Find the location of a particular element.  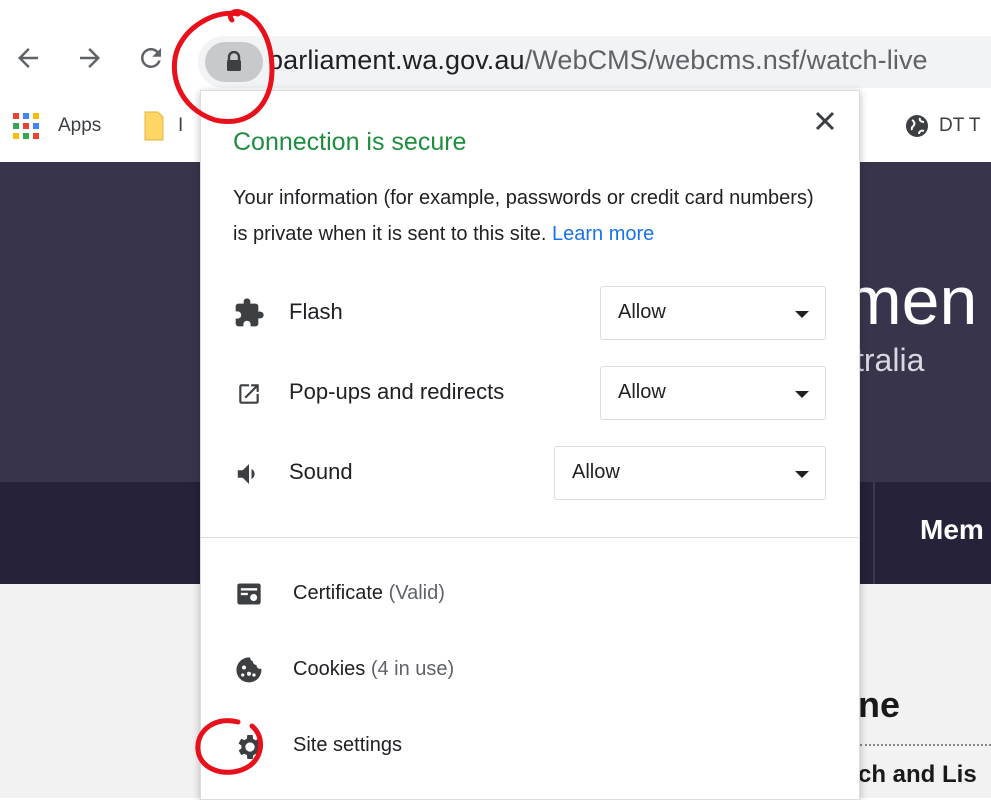

bookmark-item: DT T is located at coordinates (943, 126).